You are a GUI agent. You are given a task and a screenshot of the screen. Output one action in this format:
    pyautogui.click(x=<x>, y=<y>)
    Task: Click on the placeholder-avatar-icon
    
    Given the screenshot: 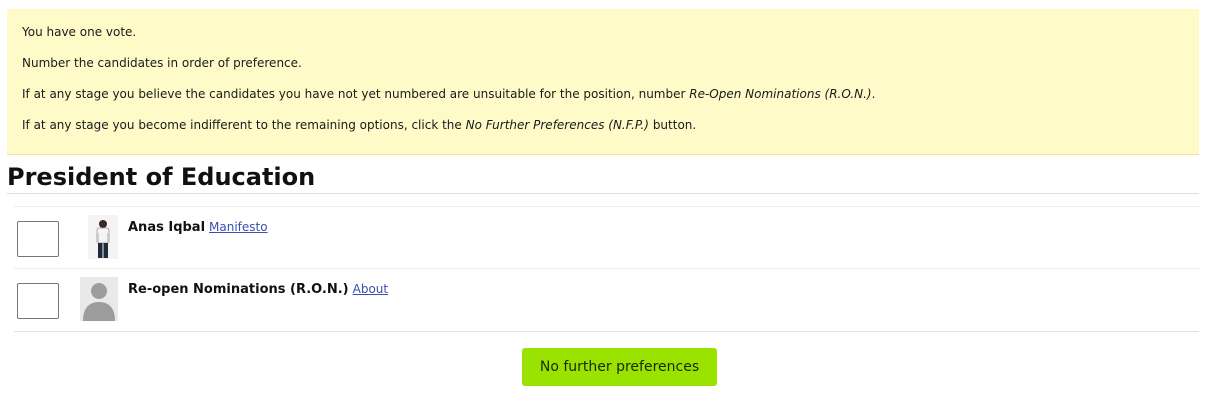 What is the action you would take?
    pyautogui.click(x=99, y=299)
    